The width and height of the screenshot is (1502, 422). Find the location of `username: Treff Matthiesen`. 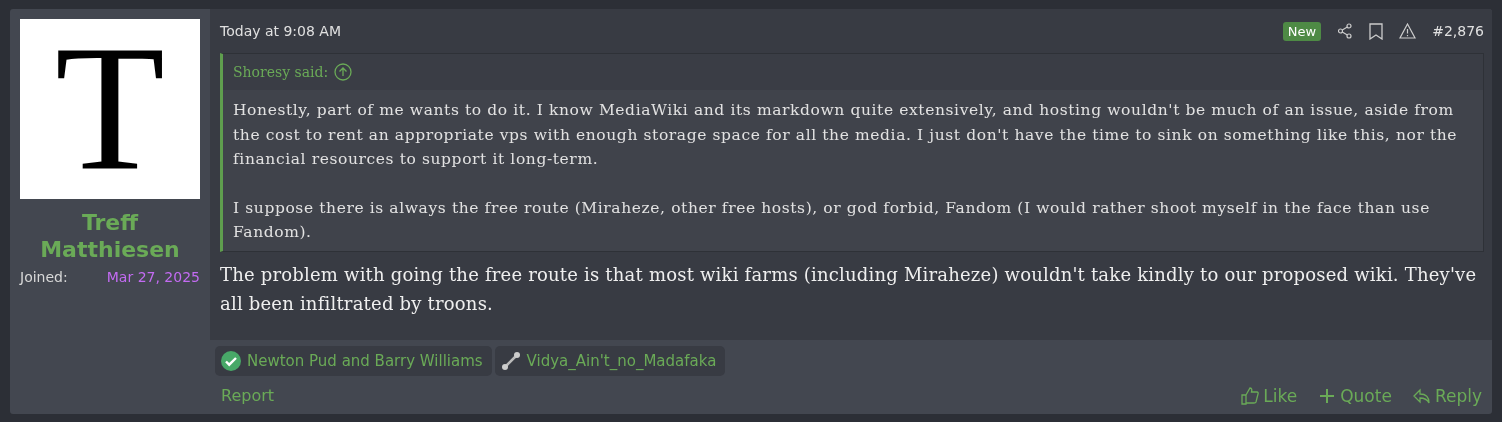

username: Treff Matthiesen is located at coordinates (110, 236).